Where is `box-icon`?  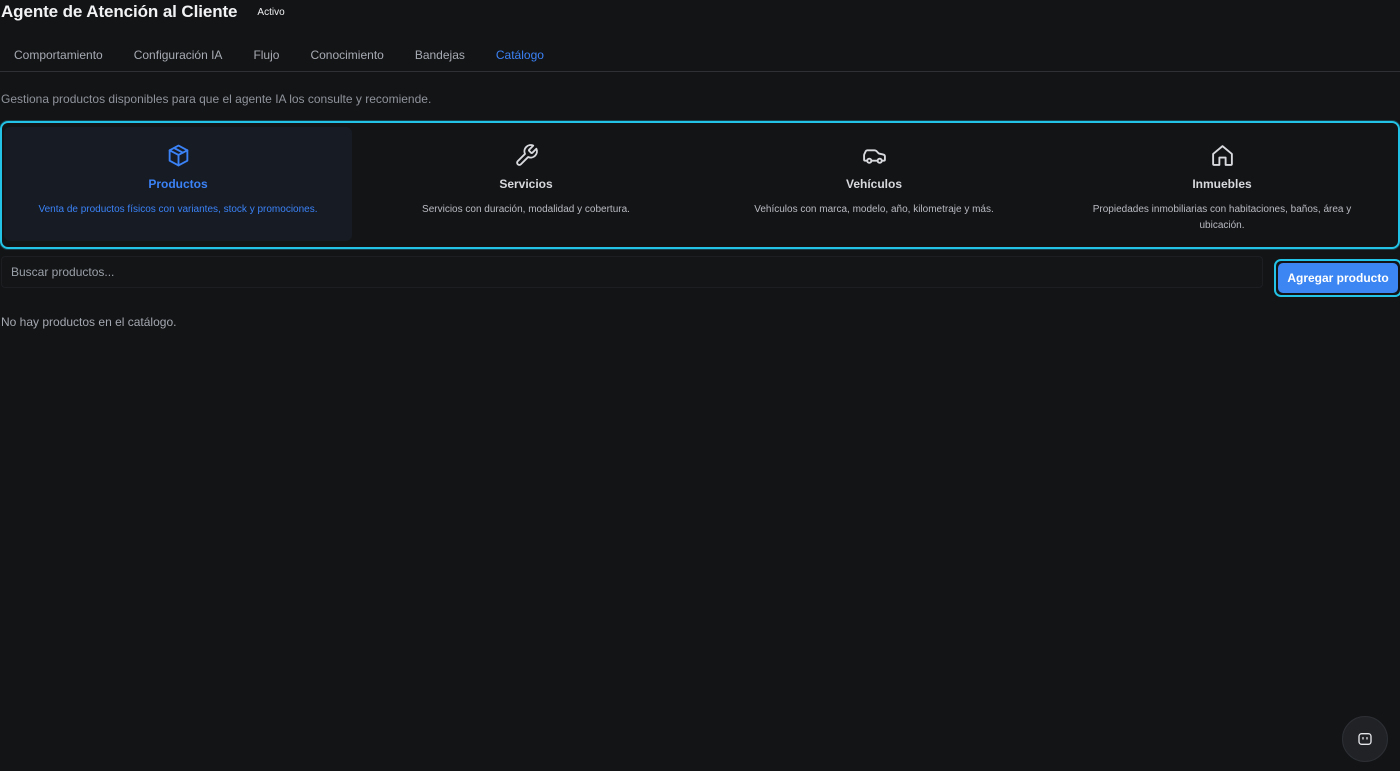
box-icon is located at coordinates (178, 155).